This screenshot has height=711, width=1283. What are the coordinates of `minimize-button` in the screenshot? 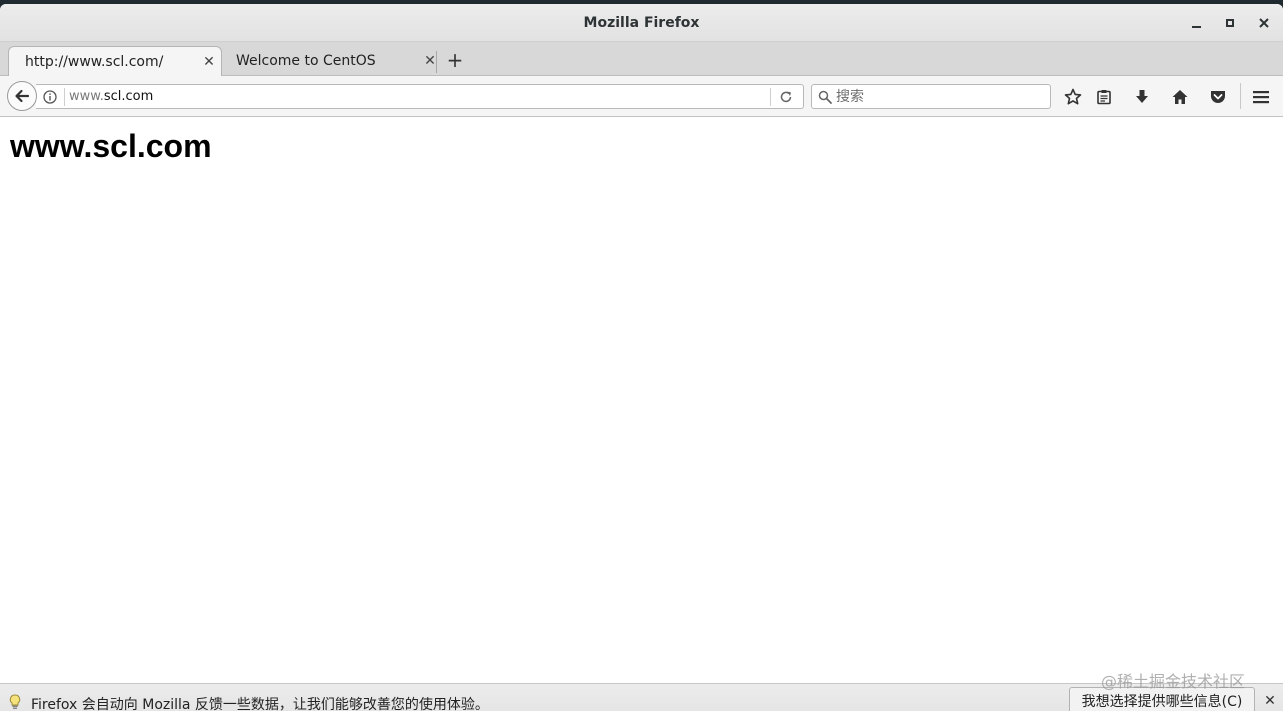 It's located at (1196, 23).